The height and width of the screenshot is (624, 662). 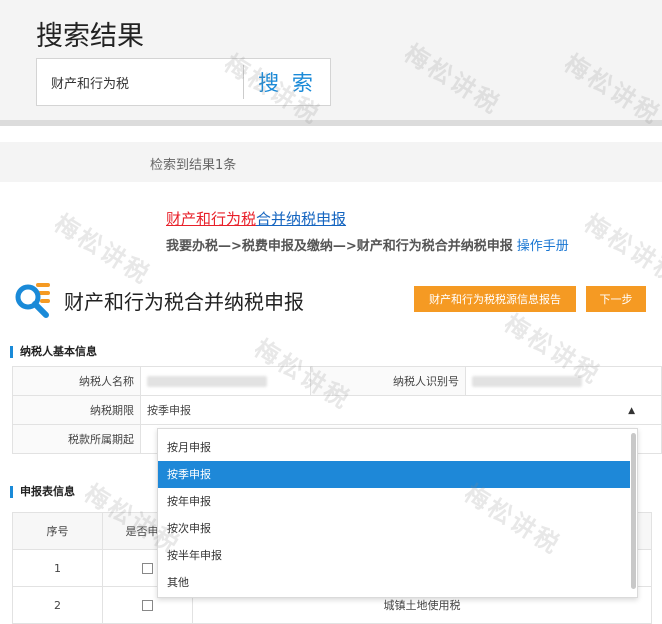 What do you see at coordinates (331, 123) in the screenshot?
I see `divider` at bounding box center [331, 123].